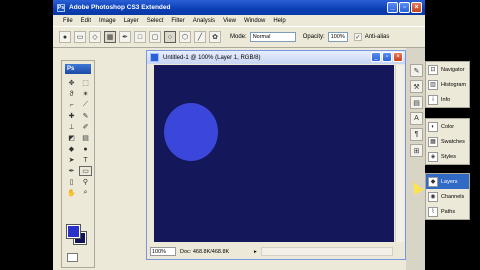 This screenshot has height=270, width=480. What do you see at coordinates (433, 196) in the screenshot?
I see `channels-icon: ◉` at bounding box center [433, 196].